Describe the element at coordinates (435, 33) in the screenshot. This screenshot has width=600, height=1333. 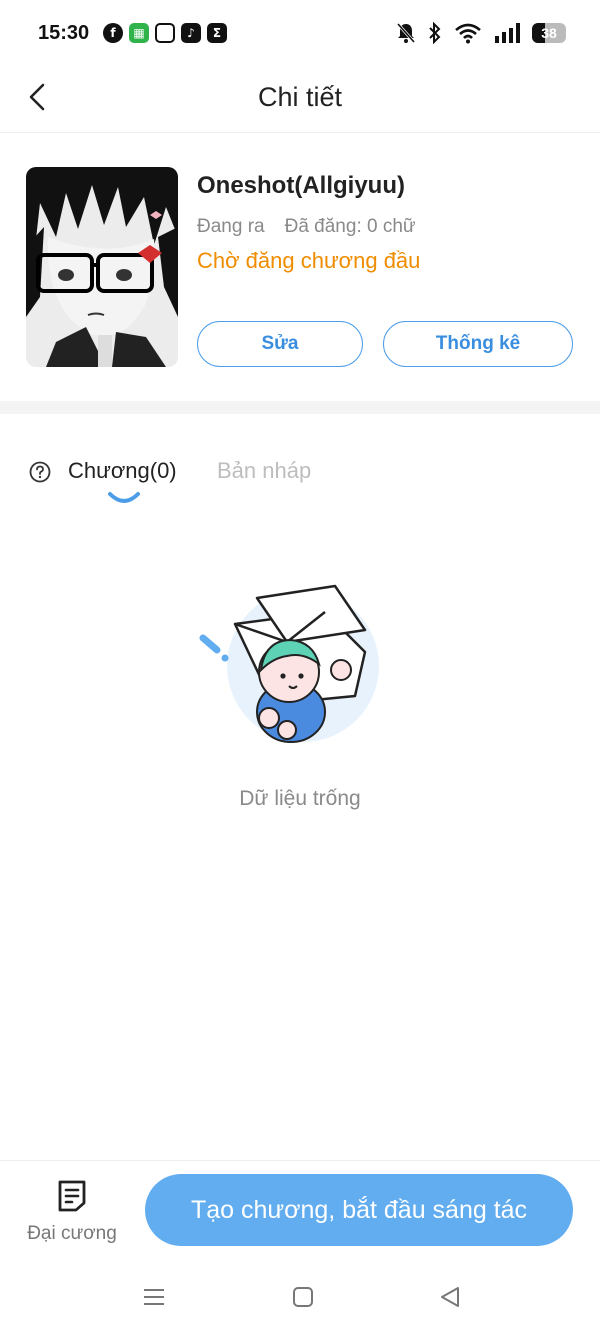
I see `bluetooth-icon` at that location.